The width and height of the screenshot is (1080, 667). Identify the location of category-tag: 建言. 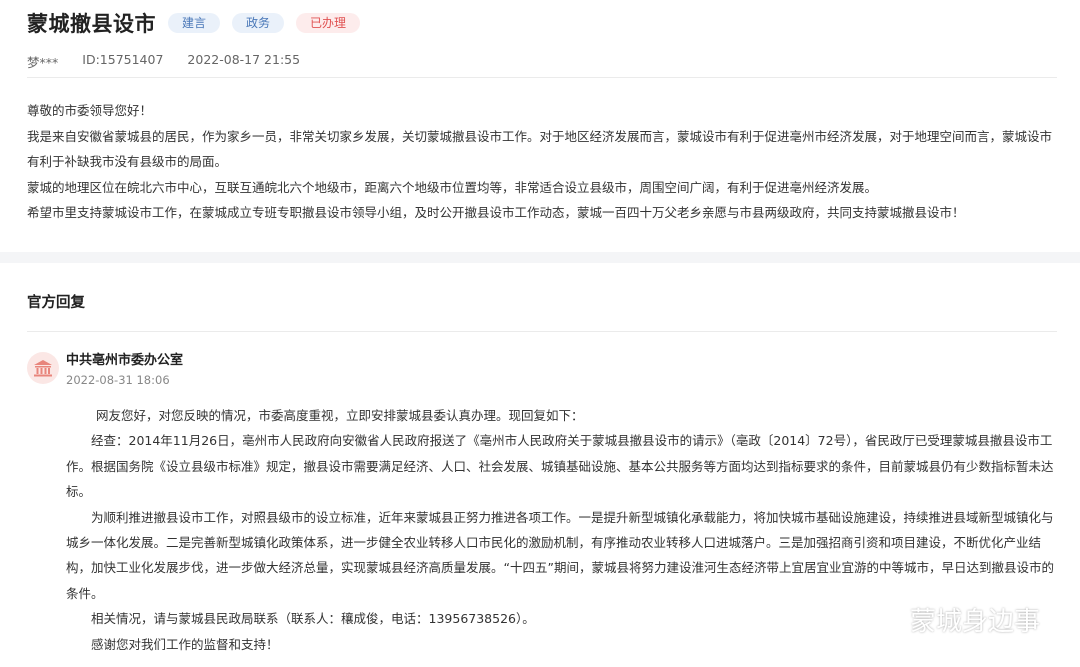
(194, 23).